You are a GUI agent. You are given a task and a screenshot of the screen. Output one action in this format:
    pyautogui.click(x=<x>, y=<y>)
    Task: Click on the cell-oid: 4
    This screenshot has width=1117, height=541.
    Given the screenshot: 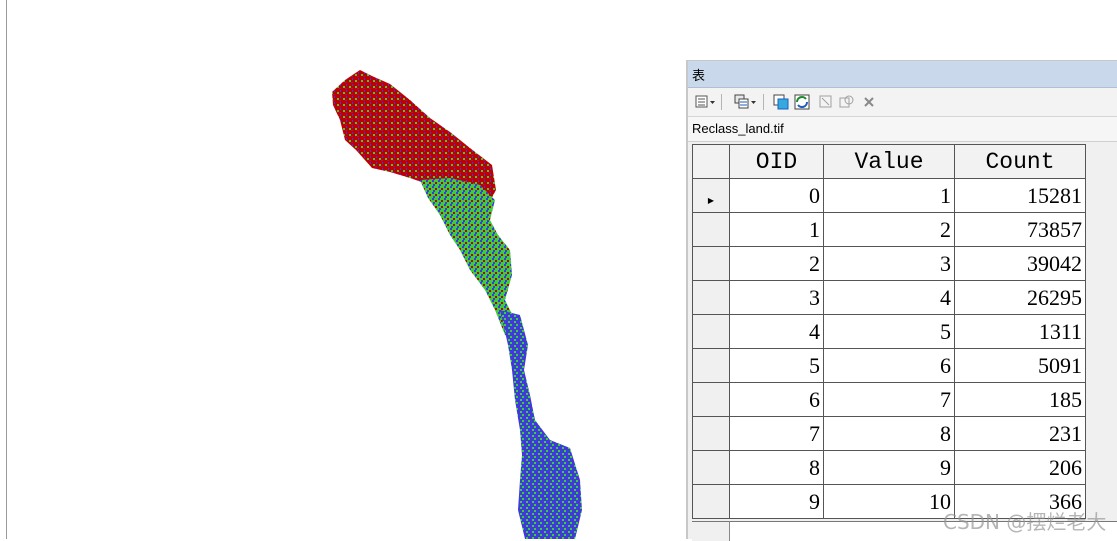 What is the action you would take?
    pyautogui.click(x=776, y=331)
    